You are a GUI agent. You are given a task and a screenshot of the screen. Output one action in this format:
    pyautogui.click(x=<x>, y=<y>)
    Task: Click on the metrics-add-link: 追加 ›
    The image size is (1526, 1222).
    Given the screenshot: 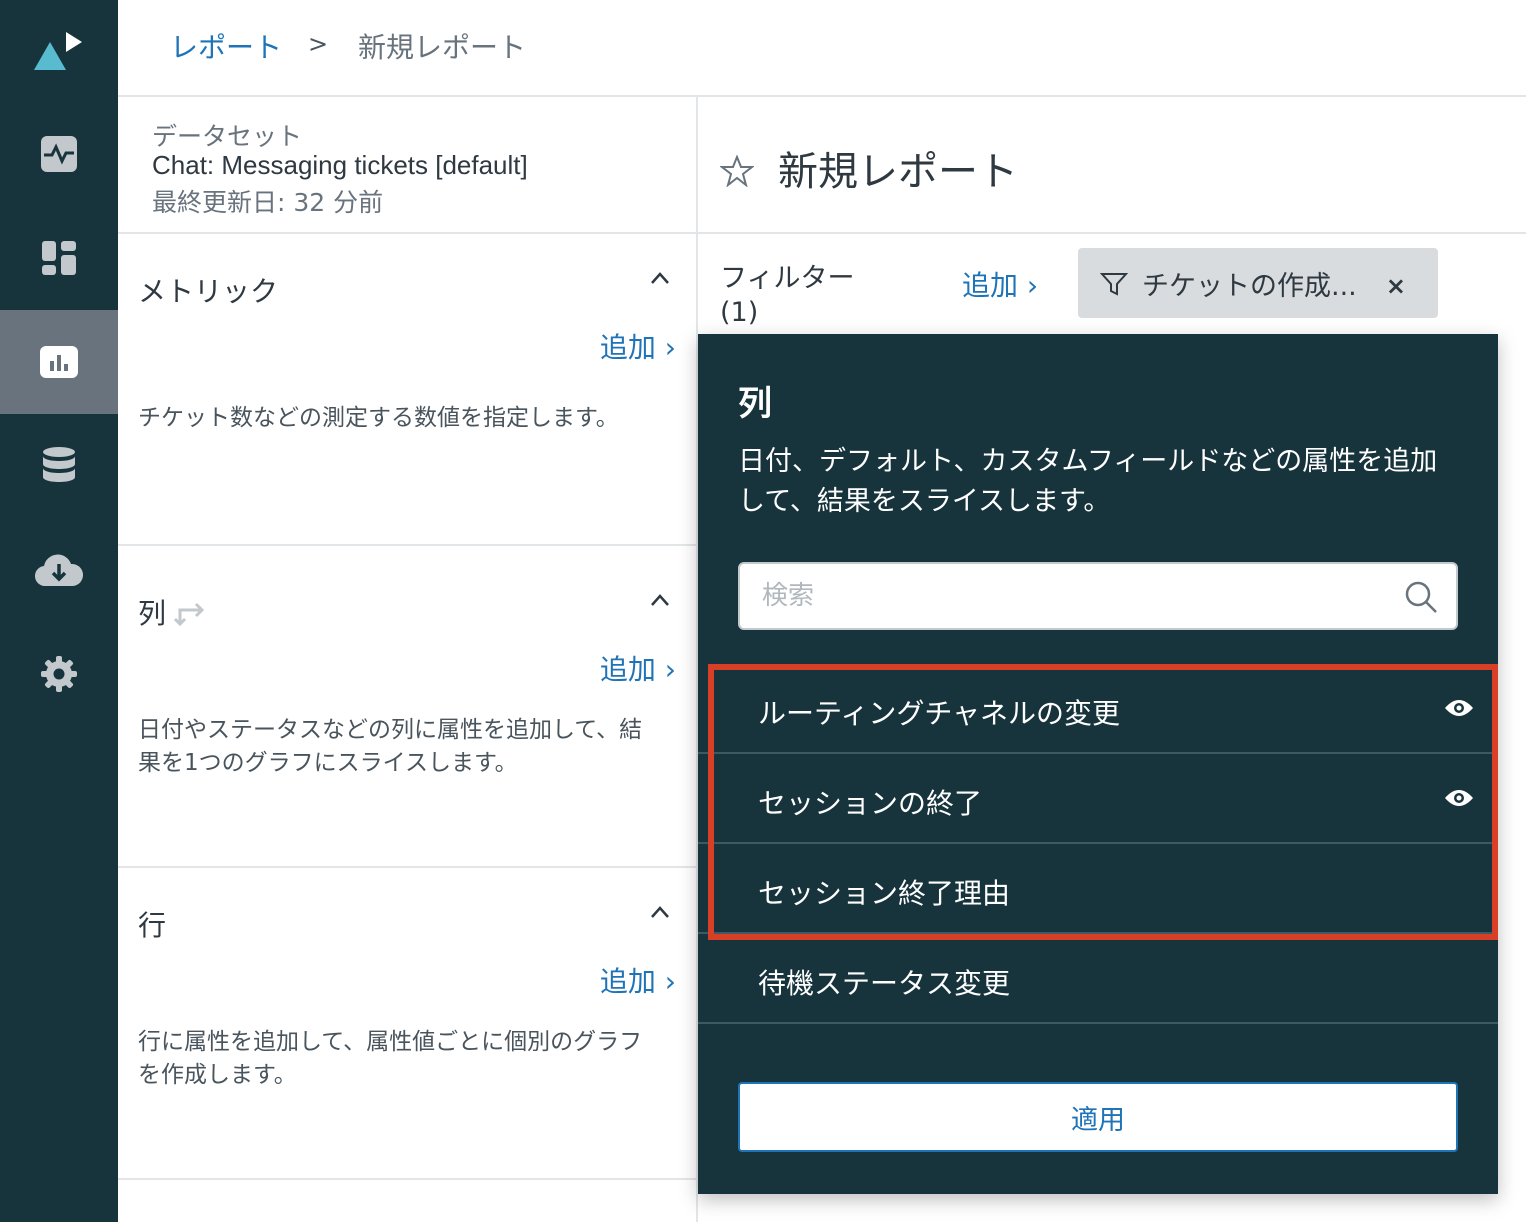 What is the action you would take?
    pyautogui.click(x=638, y=346)
    